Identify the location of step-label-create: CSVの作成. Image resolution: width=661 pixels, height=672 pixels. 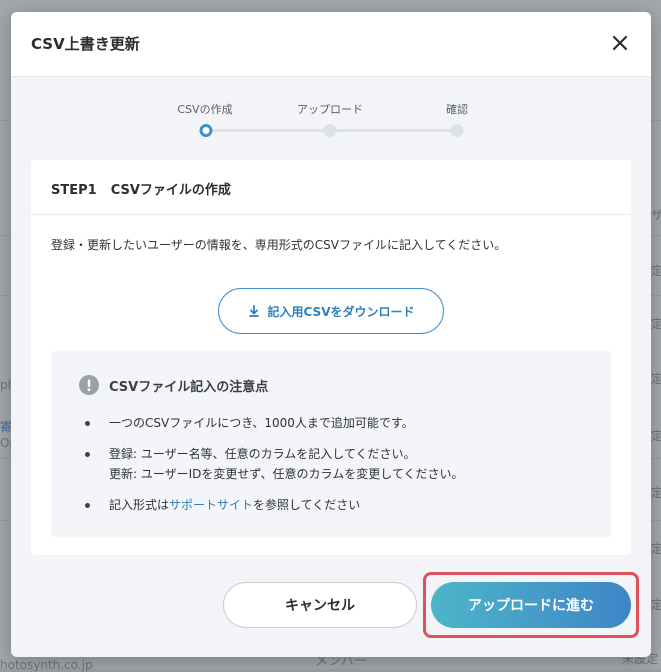
(205, 109).